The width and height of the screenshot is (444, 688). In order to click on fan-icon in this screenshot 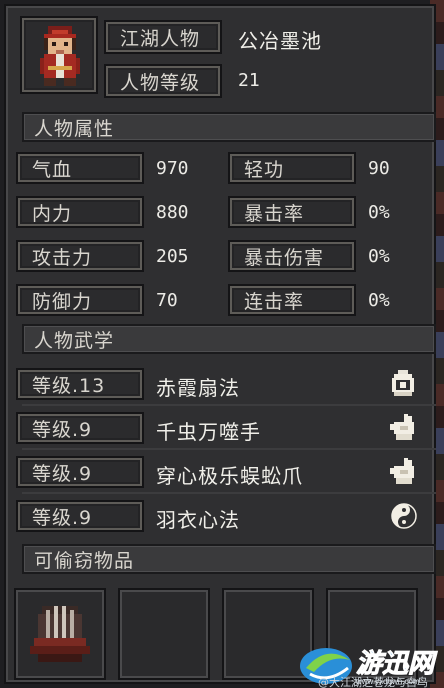, I will do `click(403, 384)`.